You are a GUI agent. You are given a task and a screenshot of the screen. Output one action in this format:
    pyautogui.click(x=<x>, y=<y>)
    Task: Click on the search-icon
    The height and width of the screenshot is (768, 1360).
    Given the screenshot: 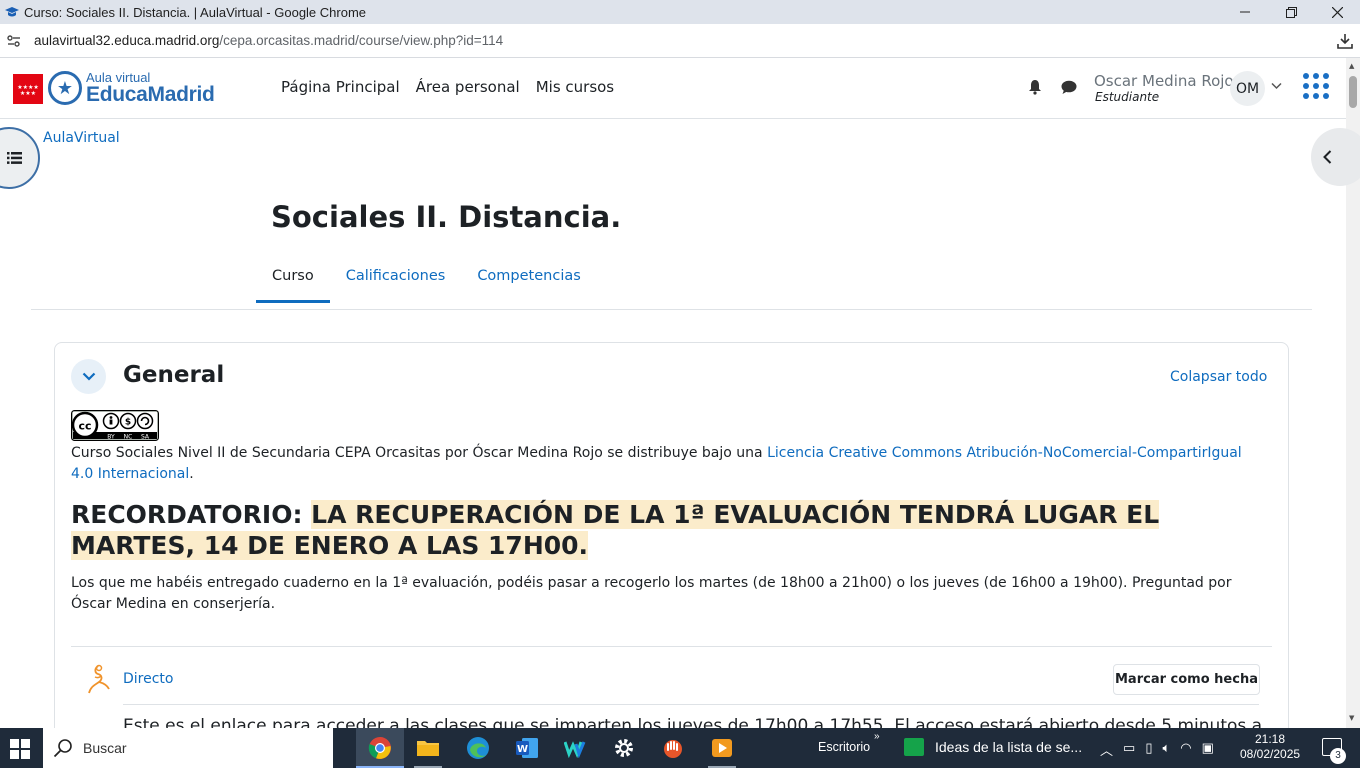 What is the action you would take?
    pyautogui.click(x=62, y=748)
    